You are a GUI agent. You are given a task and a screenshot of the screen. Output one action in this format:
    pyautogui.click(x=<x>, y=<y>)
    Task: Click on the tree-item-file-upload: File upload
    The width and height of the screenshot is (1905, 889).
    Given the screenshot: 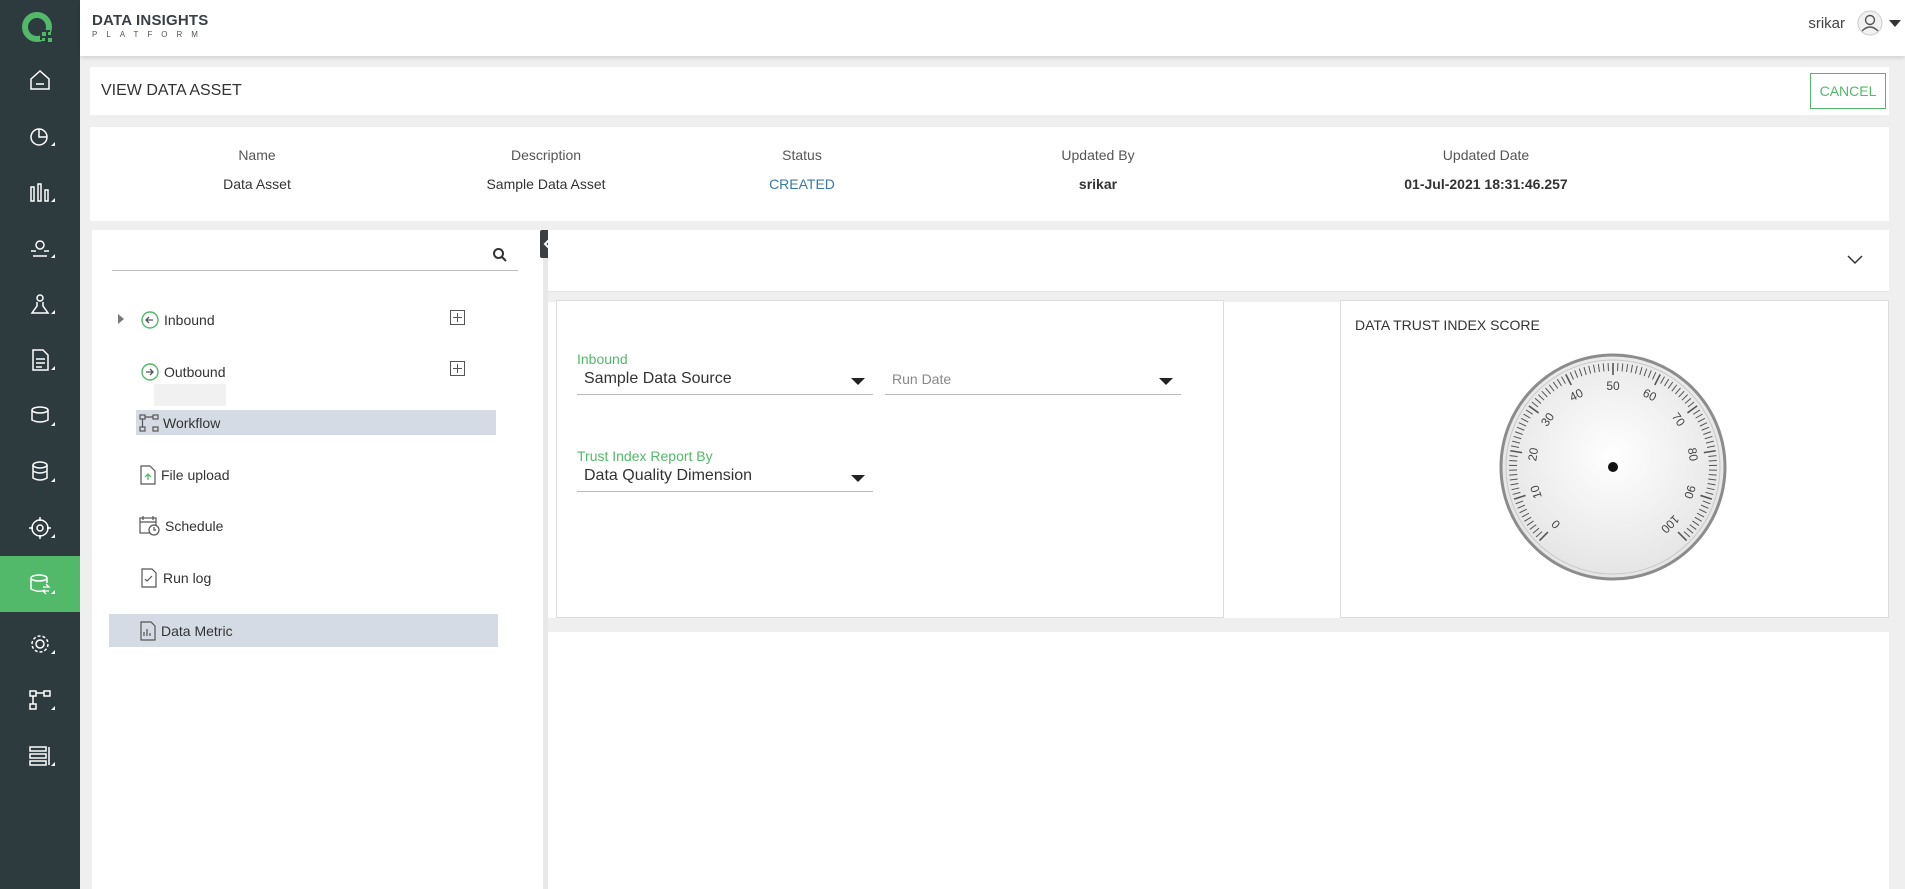 What is the action you would take?
    pyautogui.click(x=184, y=475)
    